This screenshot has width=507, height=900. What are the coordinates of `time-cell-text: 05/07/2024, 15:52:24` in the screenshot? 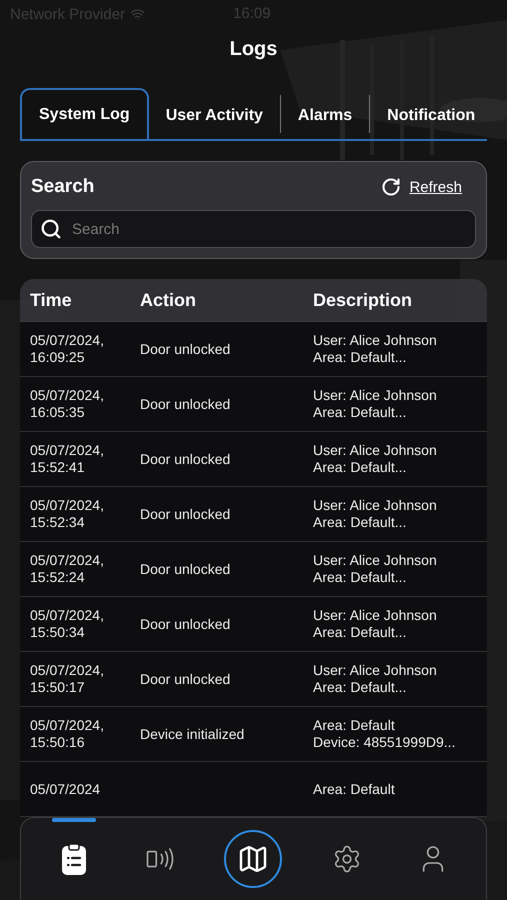 It's located at (67, 569).